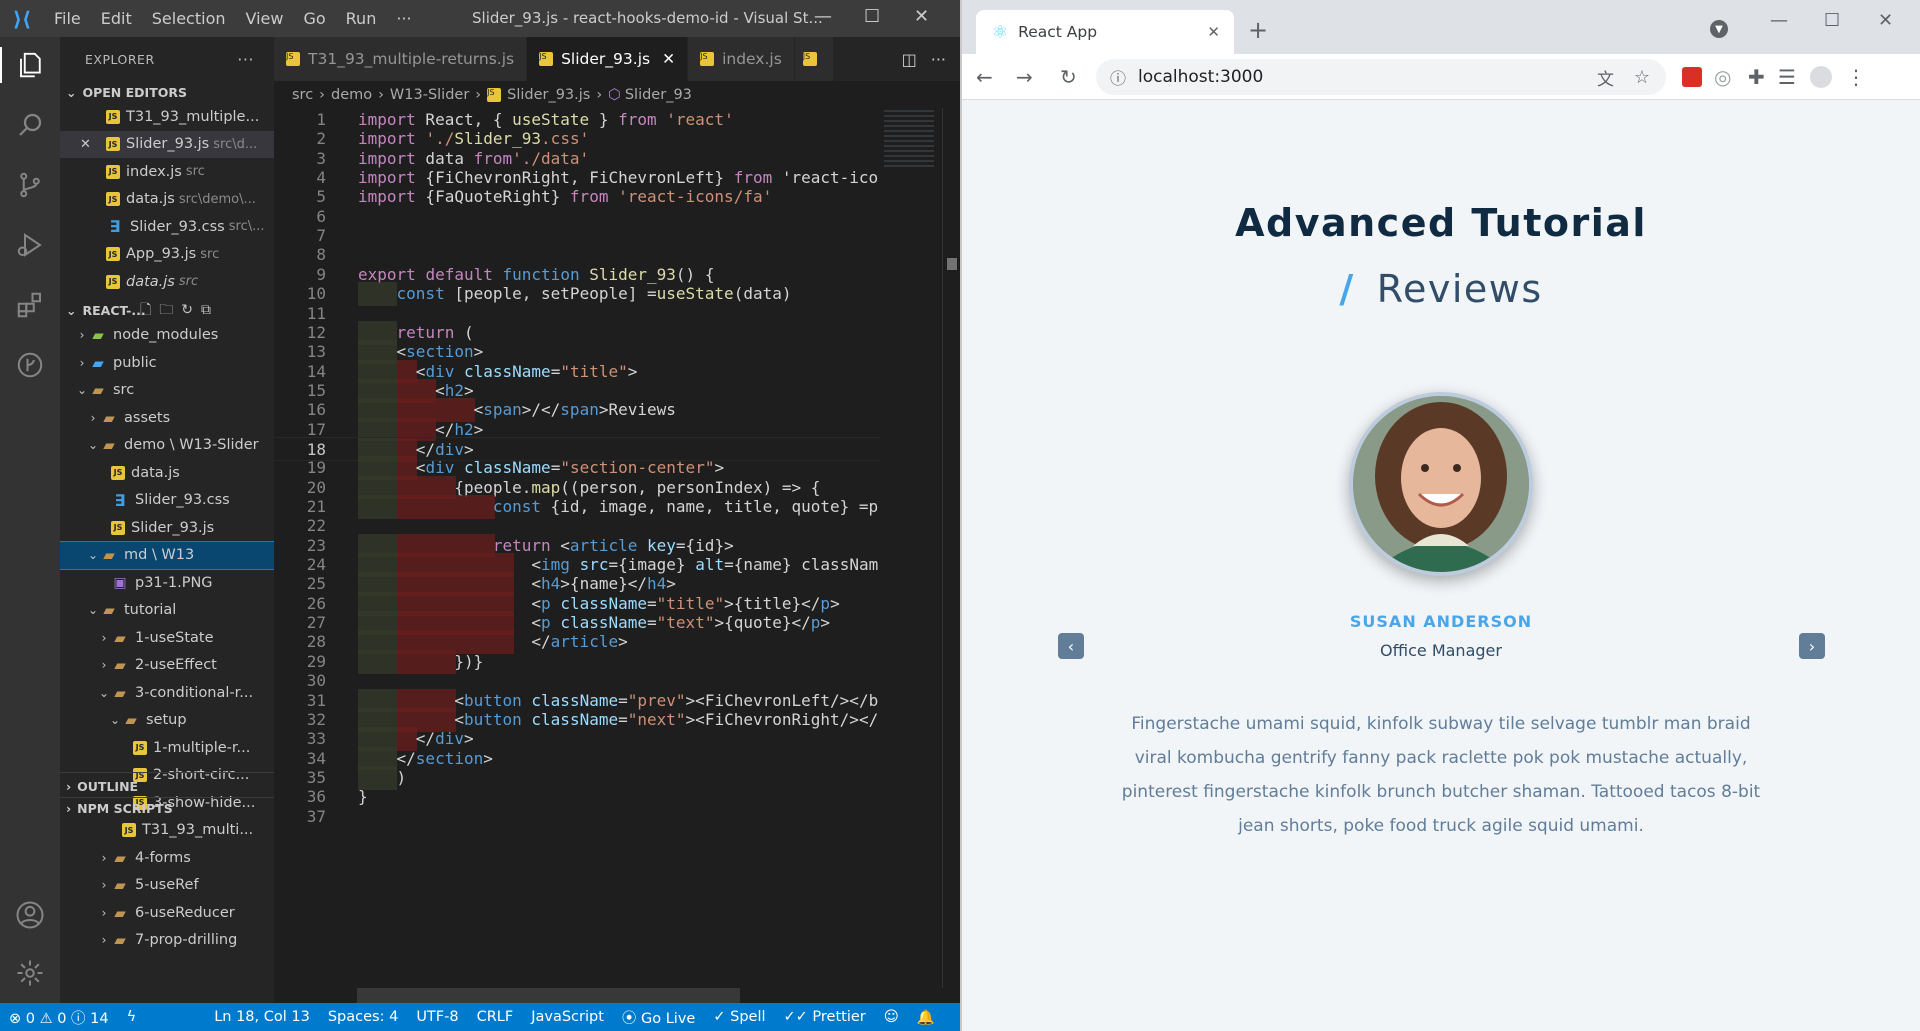 The height and width of the screenshot is (1031, 1920). What do you see at coordinates (167, 611) in the screenshot?
I see `folder-item: ⌄ ▰ tutorial` at bounding box center [167, 611].